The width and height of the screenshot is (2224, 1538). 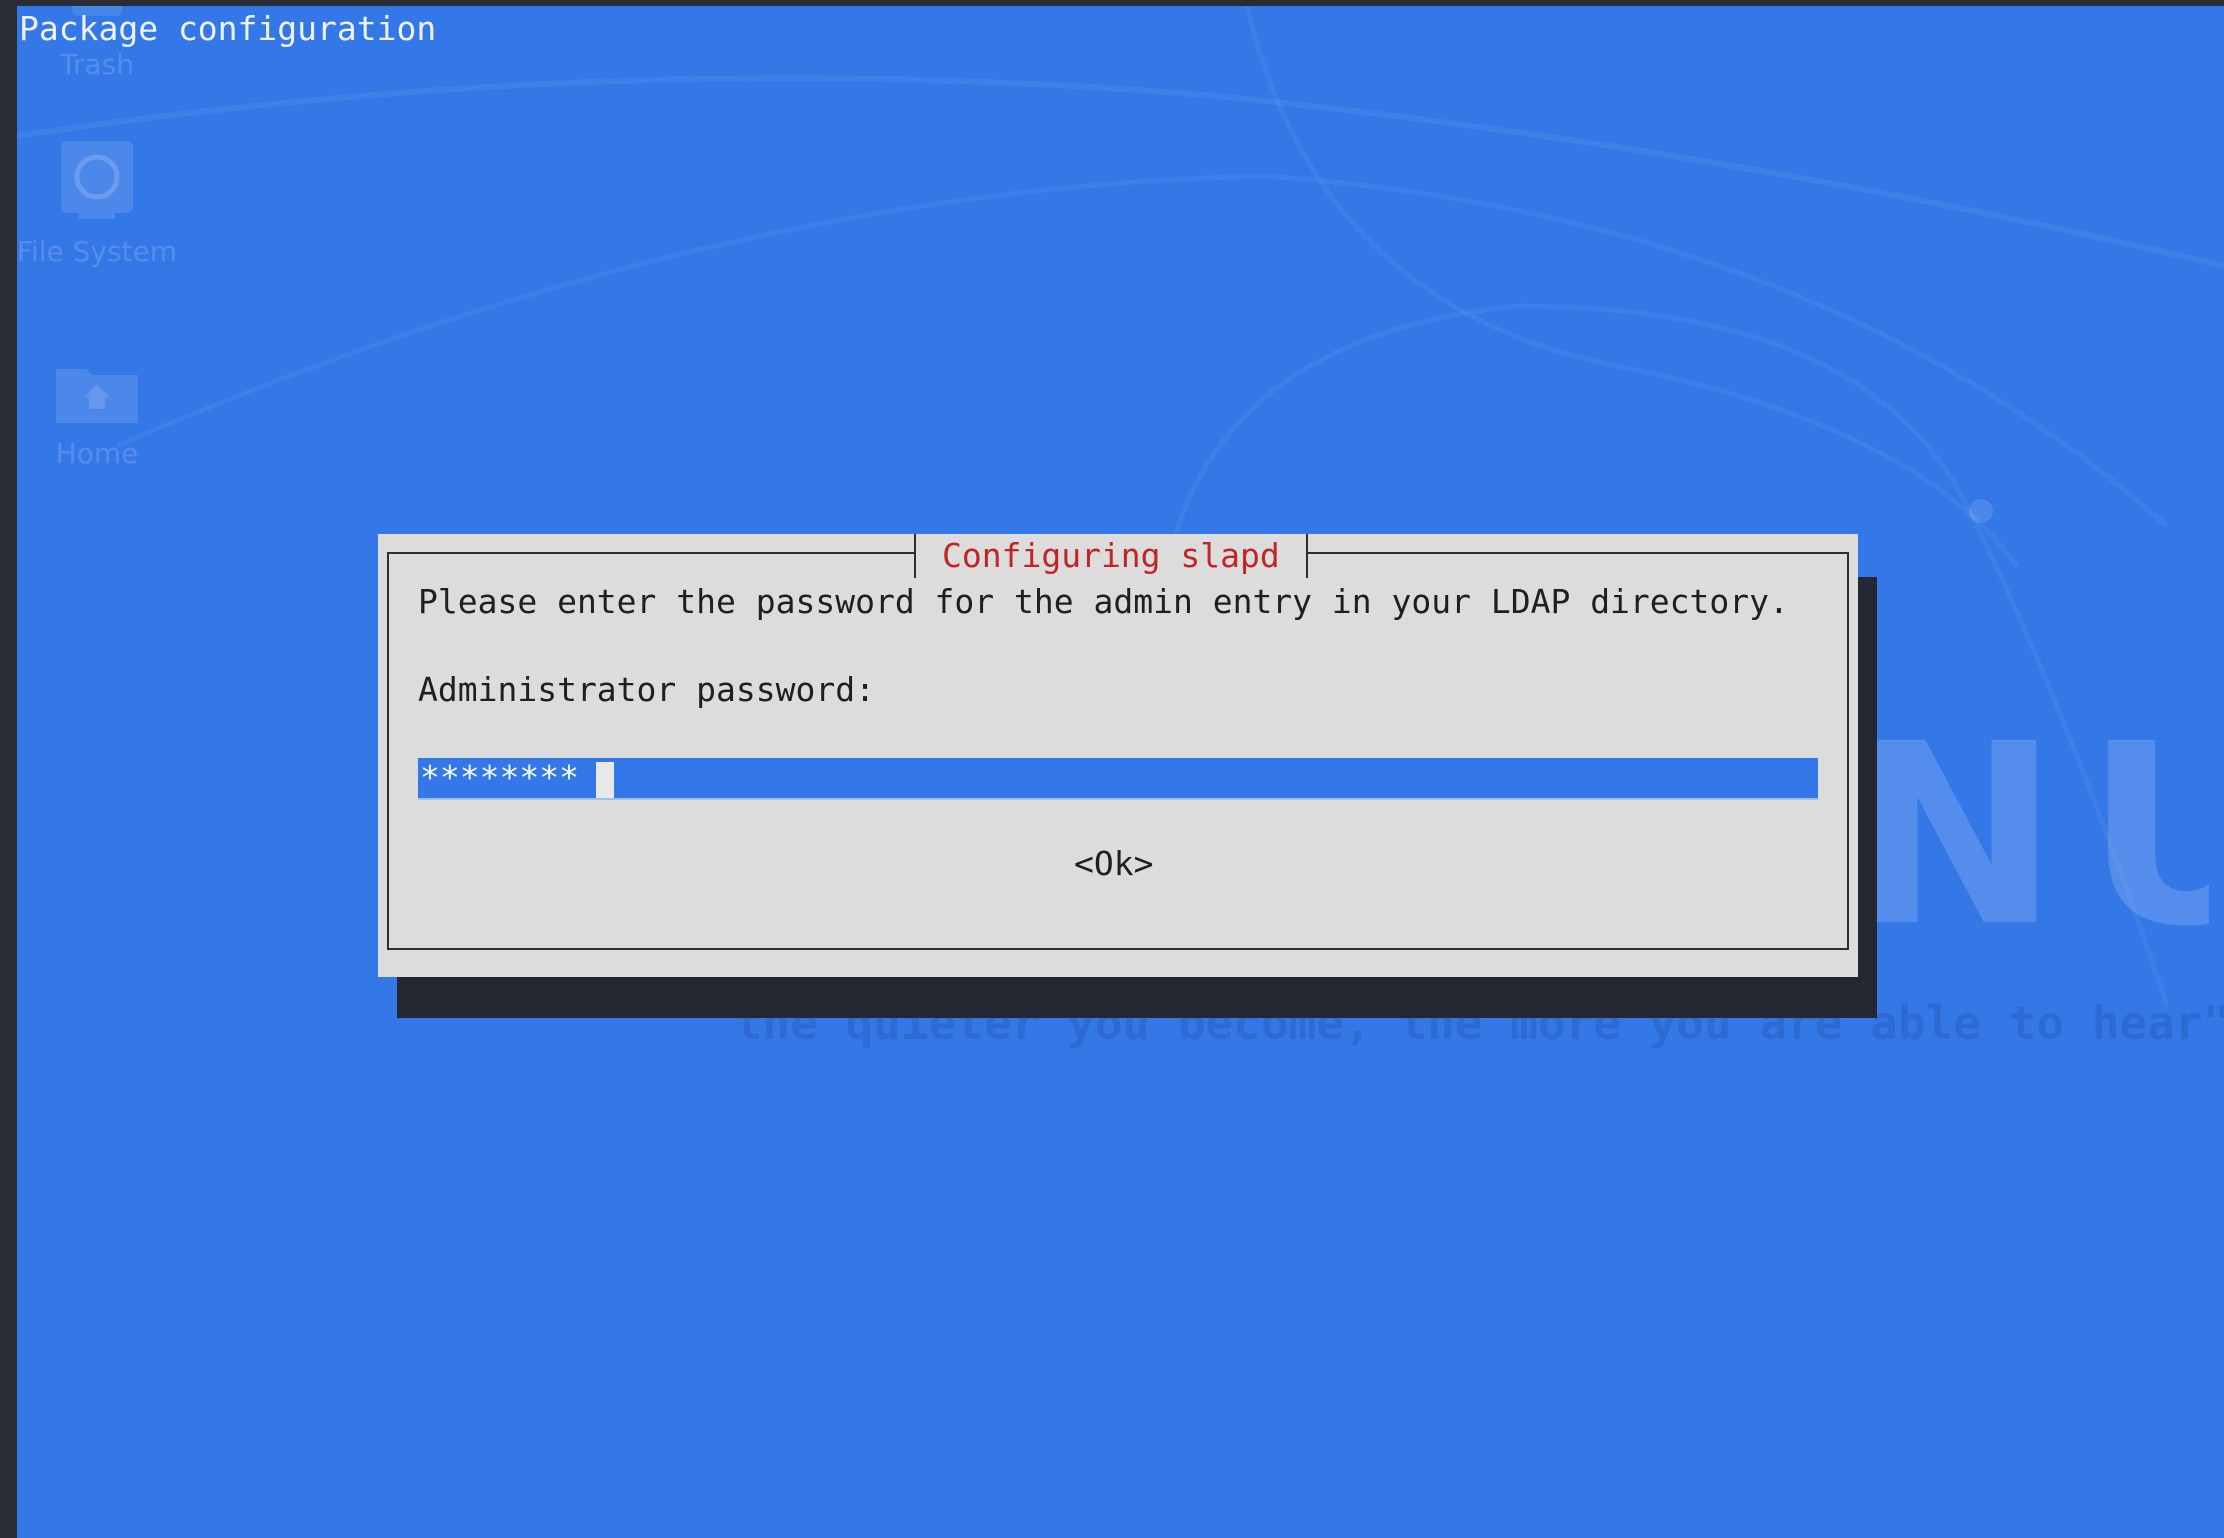 What do you see at coordinates (1120, 172) in the screenshot?
I see `wallpaper-dragon-curve` at bounding box center [1120, 172].